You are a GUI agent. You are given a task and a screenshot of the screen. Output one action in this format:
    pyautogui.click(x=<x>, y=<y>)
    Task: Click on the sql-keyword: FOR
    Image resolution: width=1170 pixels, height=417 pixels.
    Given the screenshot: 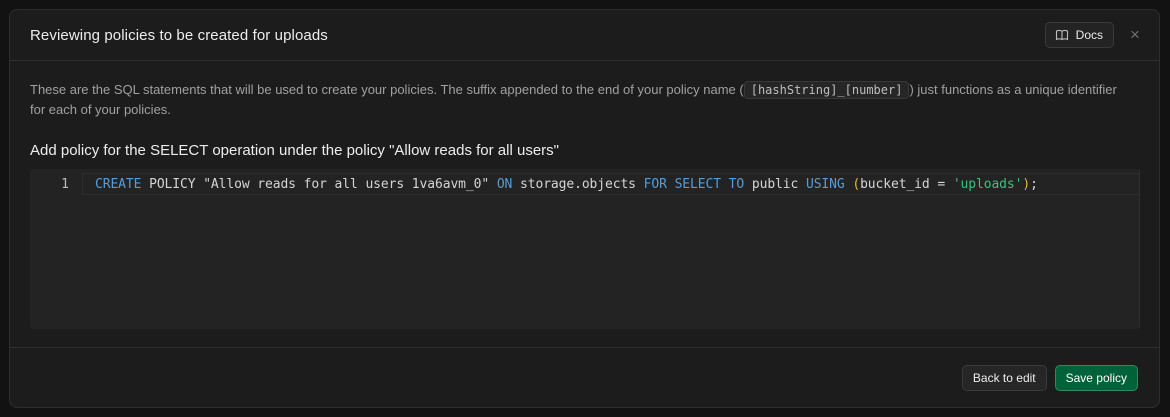 What is the action you would take?
    pyautogui.click(x=655, y=184)
    